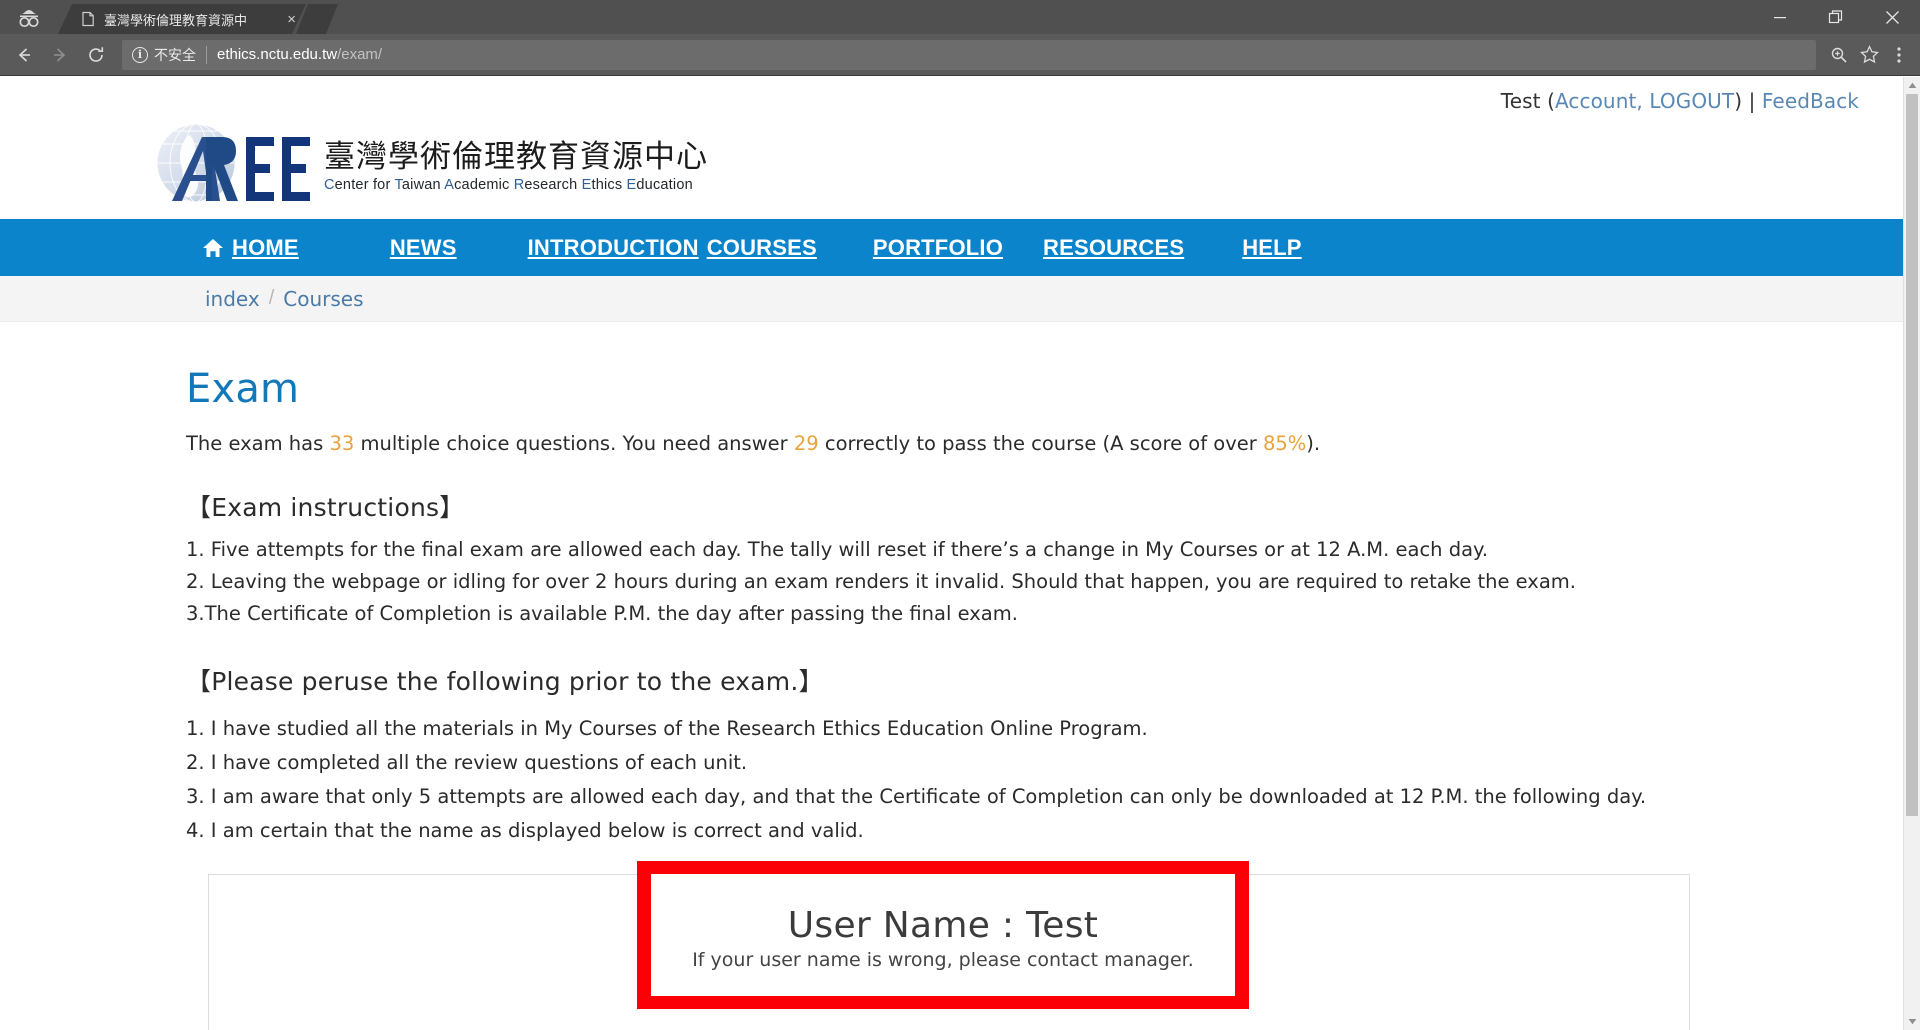 Image resolution: width=1920 pixels, height=1030 pixels. I want to click on reload-button, so click(96, 55).